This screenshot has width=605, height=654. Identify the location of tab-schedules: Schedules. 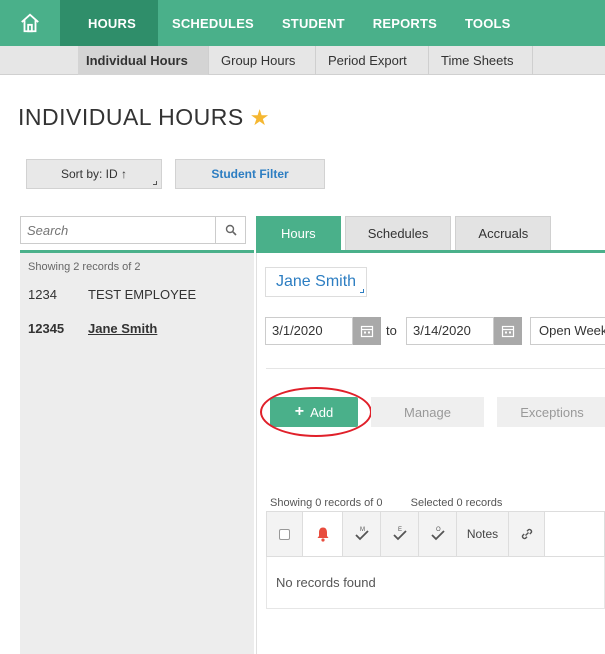
(398, 233).